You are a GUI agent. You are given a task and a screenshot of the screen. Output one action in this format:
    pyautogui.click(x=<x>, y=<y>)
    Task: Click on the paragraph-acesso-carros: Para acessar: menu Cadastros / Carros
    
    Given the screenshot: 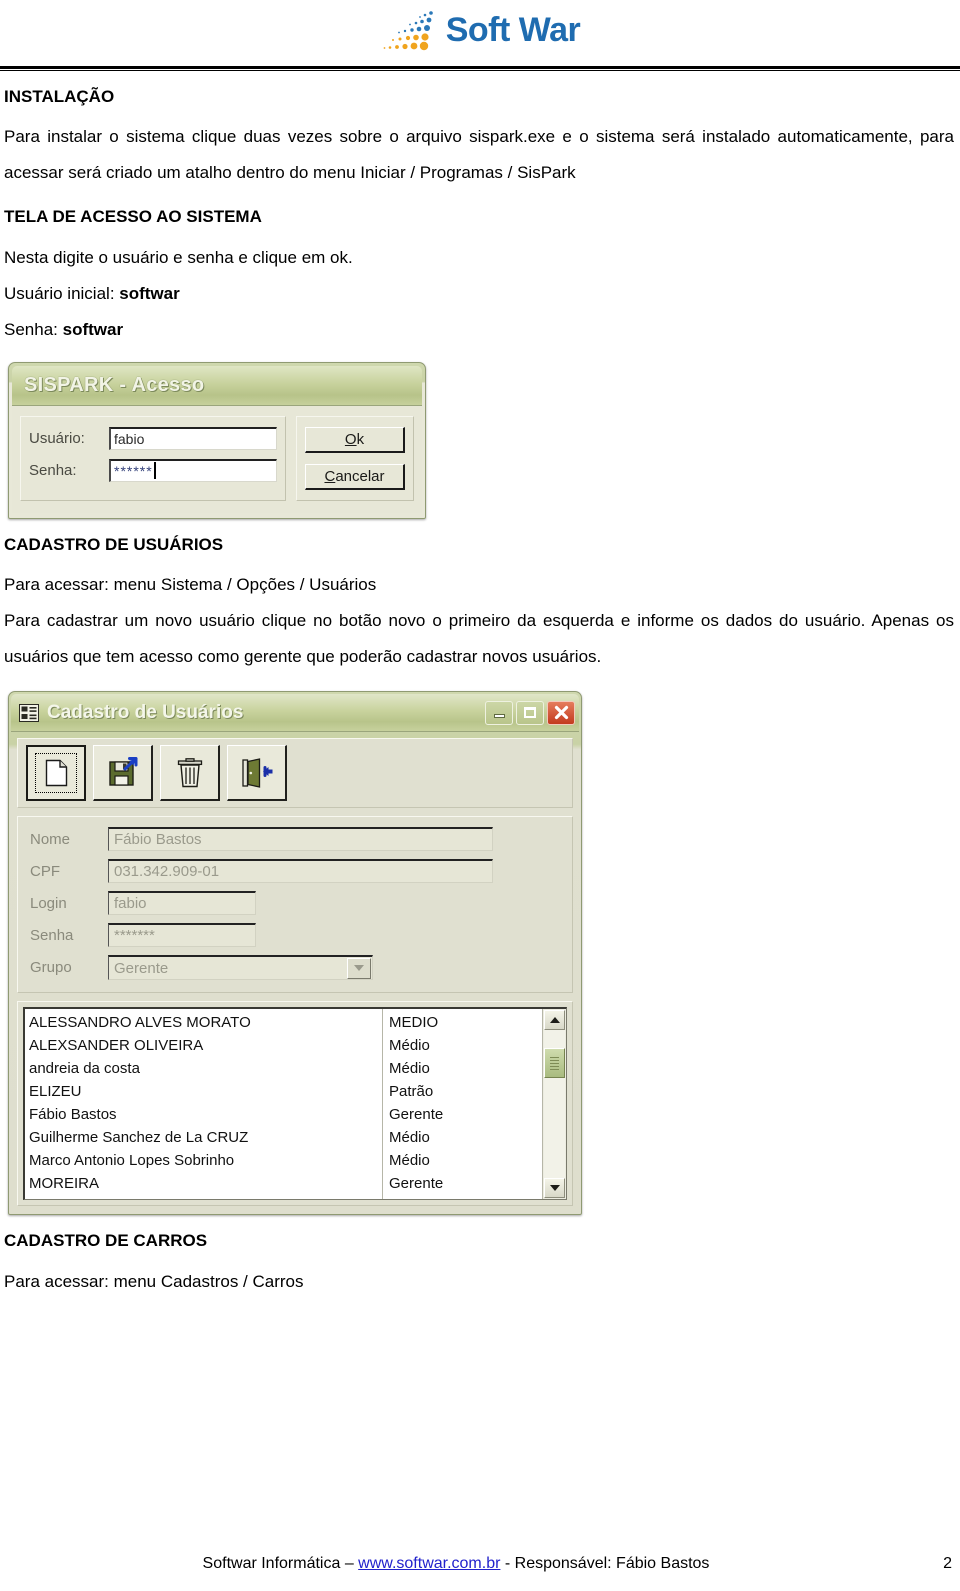 What is the action you would take?
    pyautogui.click(x=154, y=1281)
    